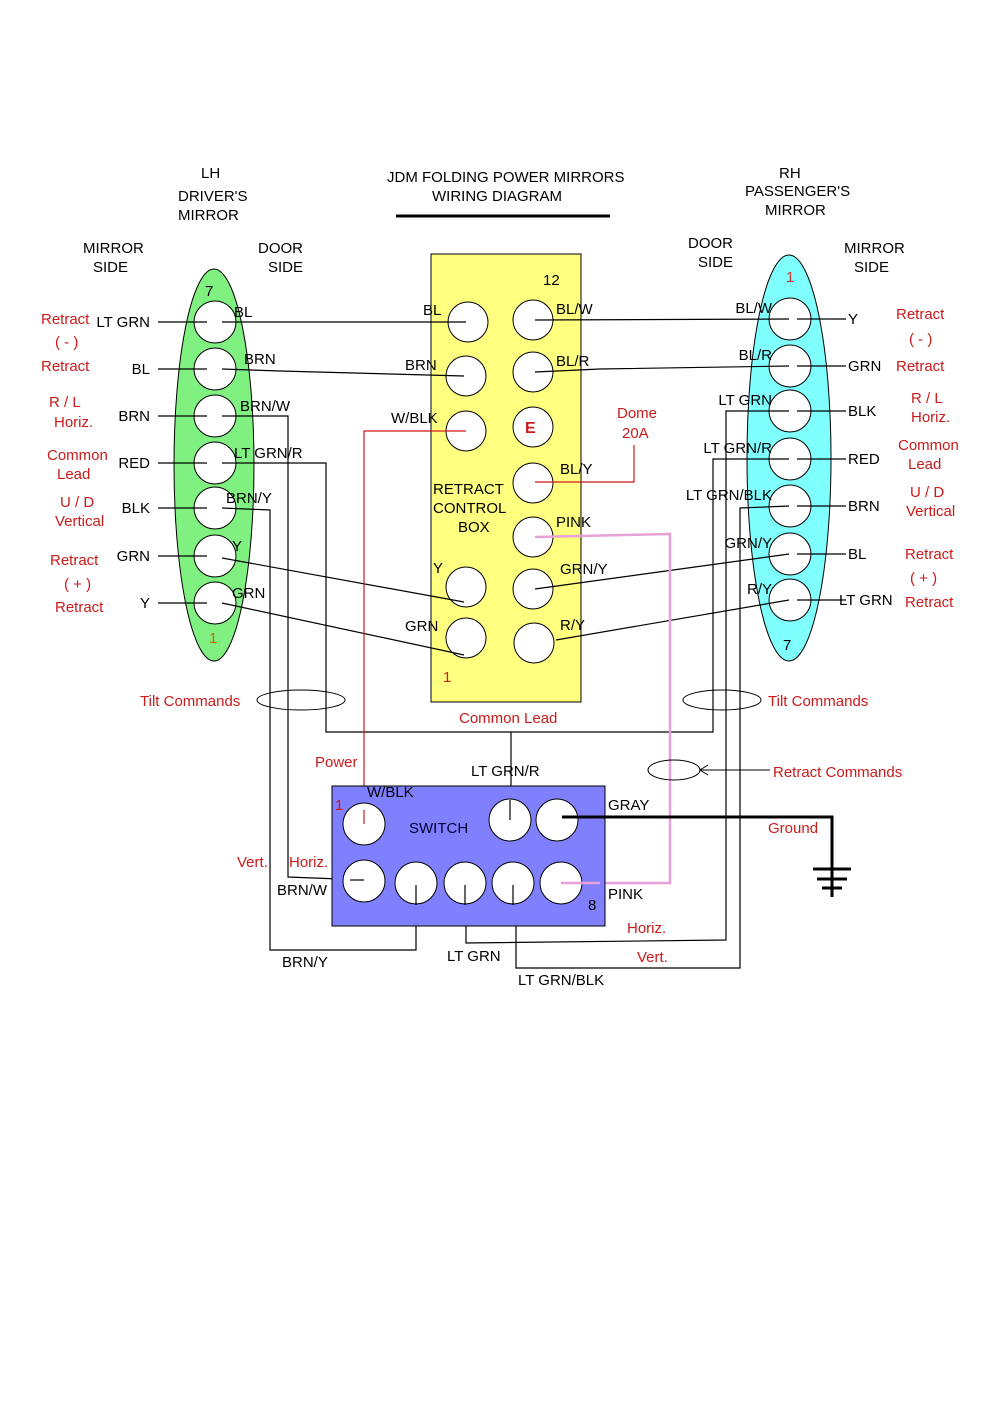 The width and height of the screenshot is (992, 1403). What do you see at coordinates (635, 433) in the screenshot?
I see `dome-label-2: 20A` at bounding box center [635, 433].